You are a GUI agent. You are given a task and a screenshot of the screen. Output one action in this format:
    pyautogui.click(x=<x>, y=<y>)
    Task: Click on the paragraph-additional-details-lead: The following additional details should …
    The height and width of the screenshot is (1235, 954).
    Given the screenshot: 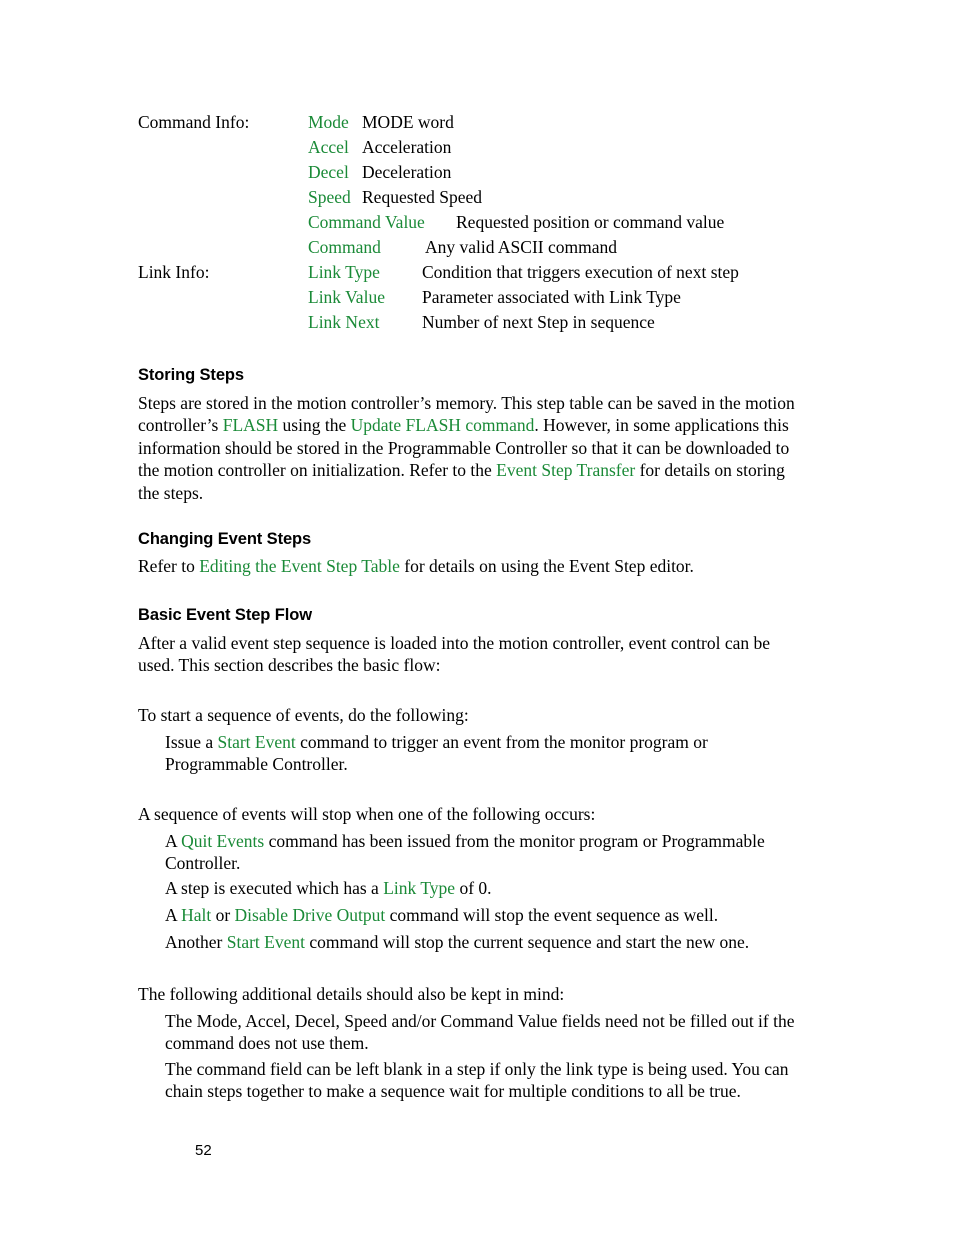 What is the action you would take?
    pyautogui.click(x=351, y=994)
    